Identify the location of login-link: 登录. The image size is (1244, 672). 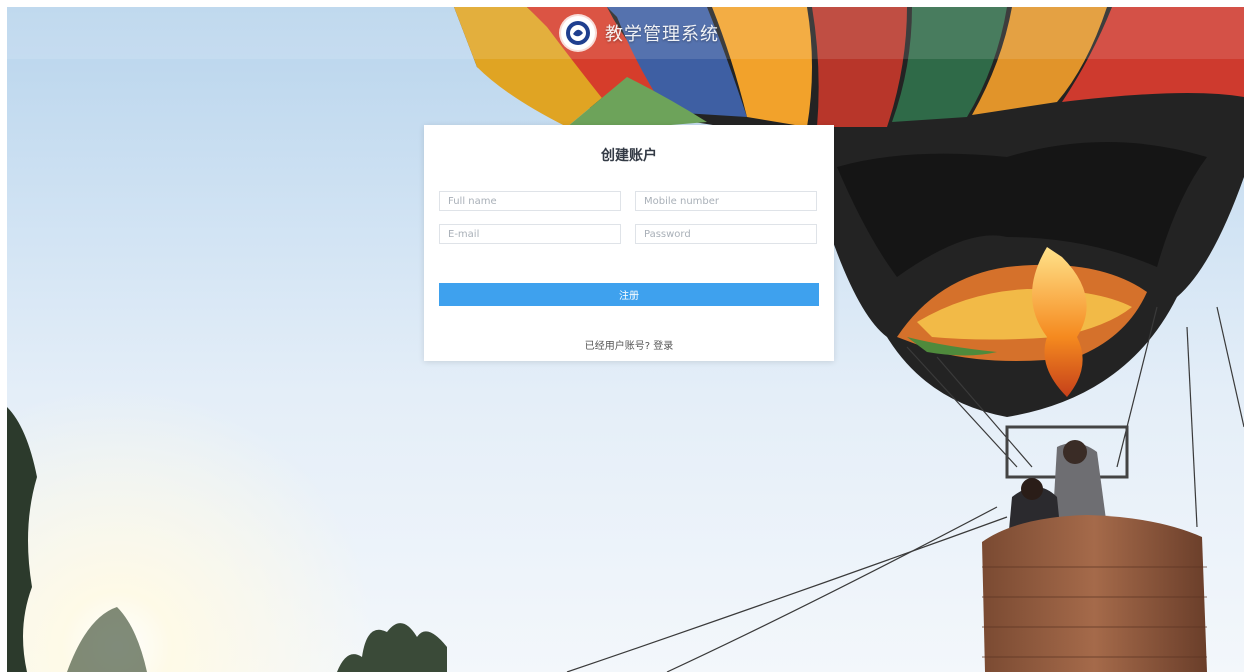
(663, 346).